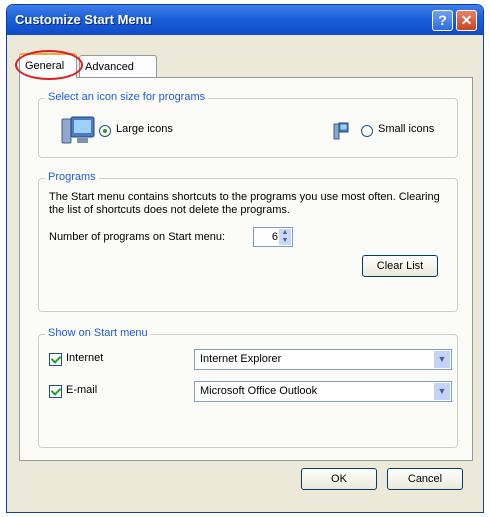 The image size is (490, 517). What do you see at coordinates (118, 66) in the screenshot?
I see `tab-advanced: Advanced` at bounding box center [118, 66].